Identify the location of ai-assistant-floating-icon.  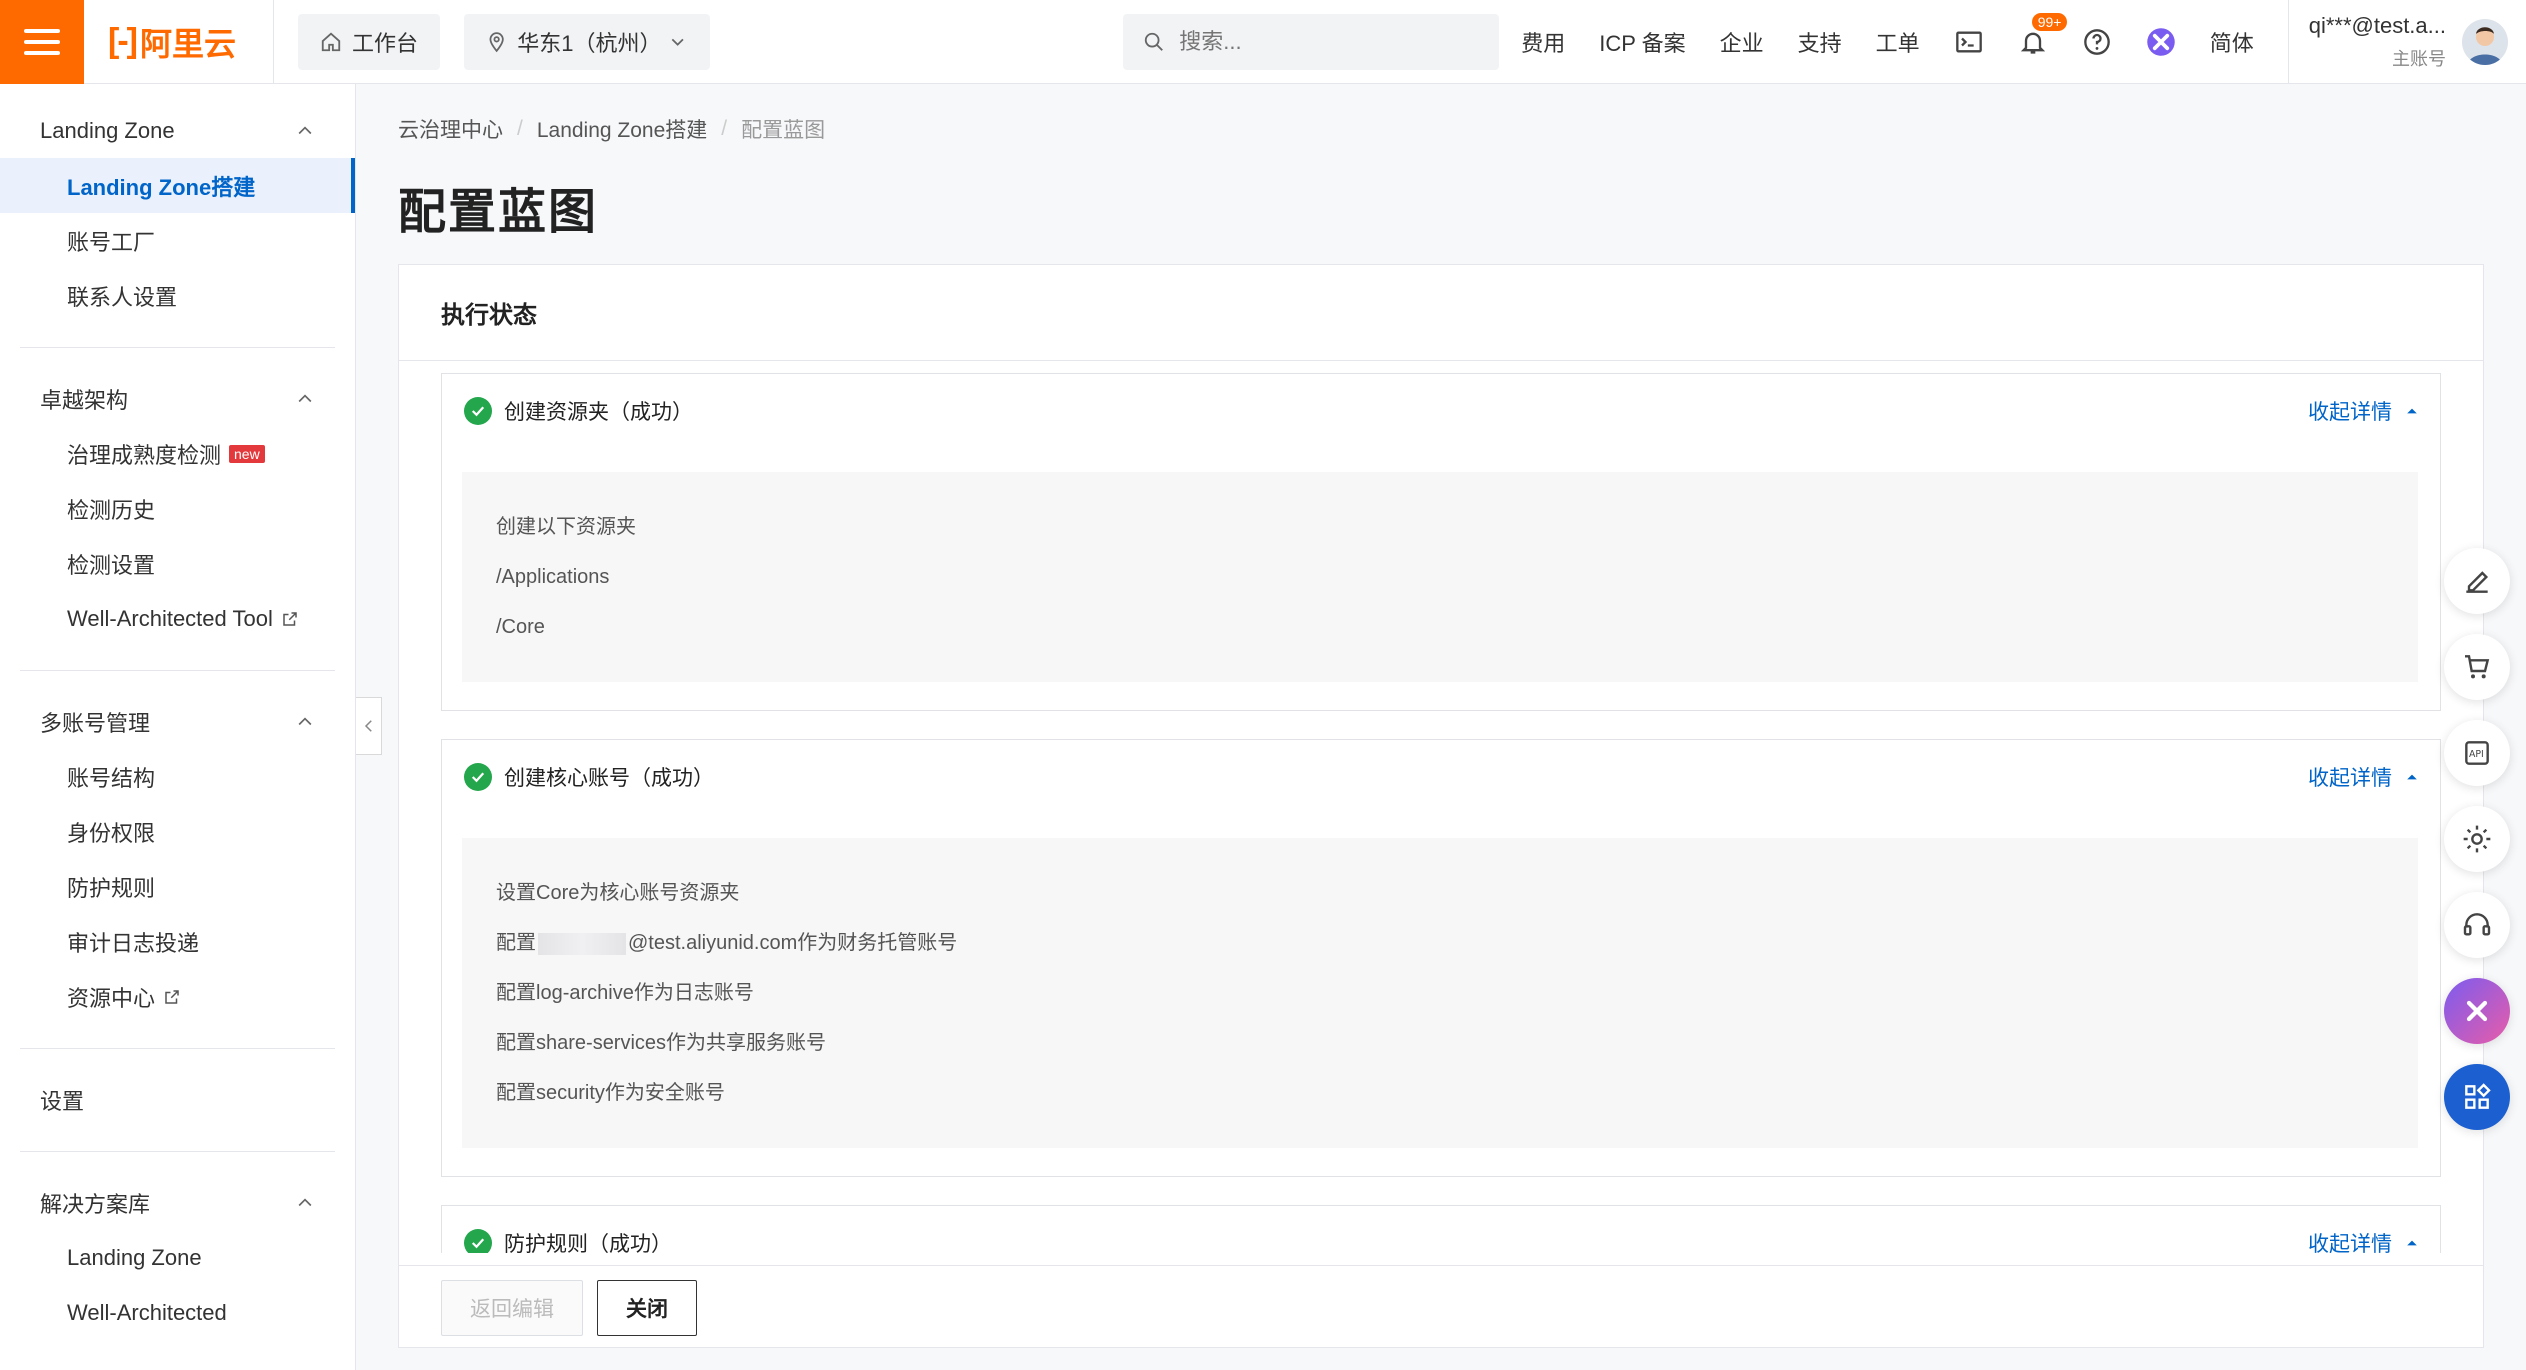
(2477, 1011).